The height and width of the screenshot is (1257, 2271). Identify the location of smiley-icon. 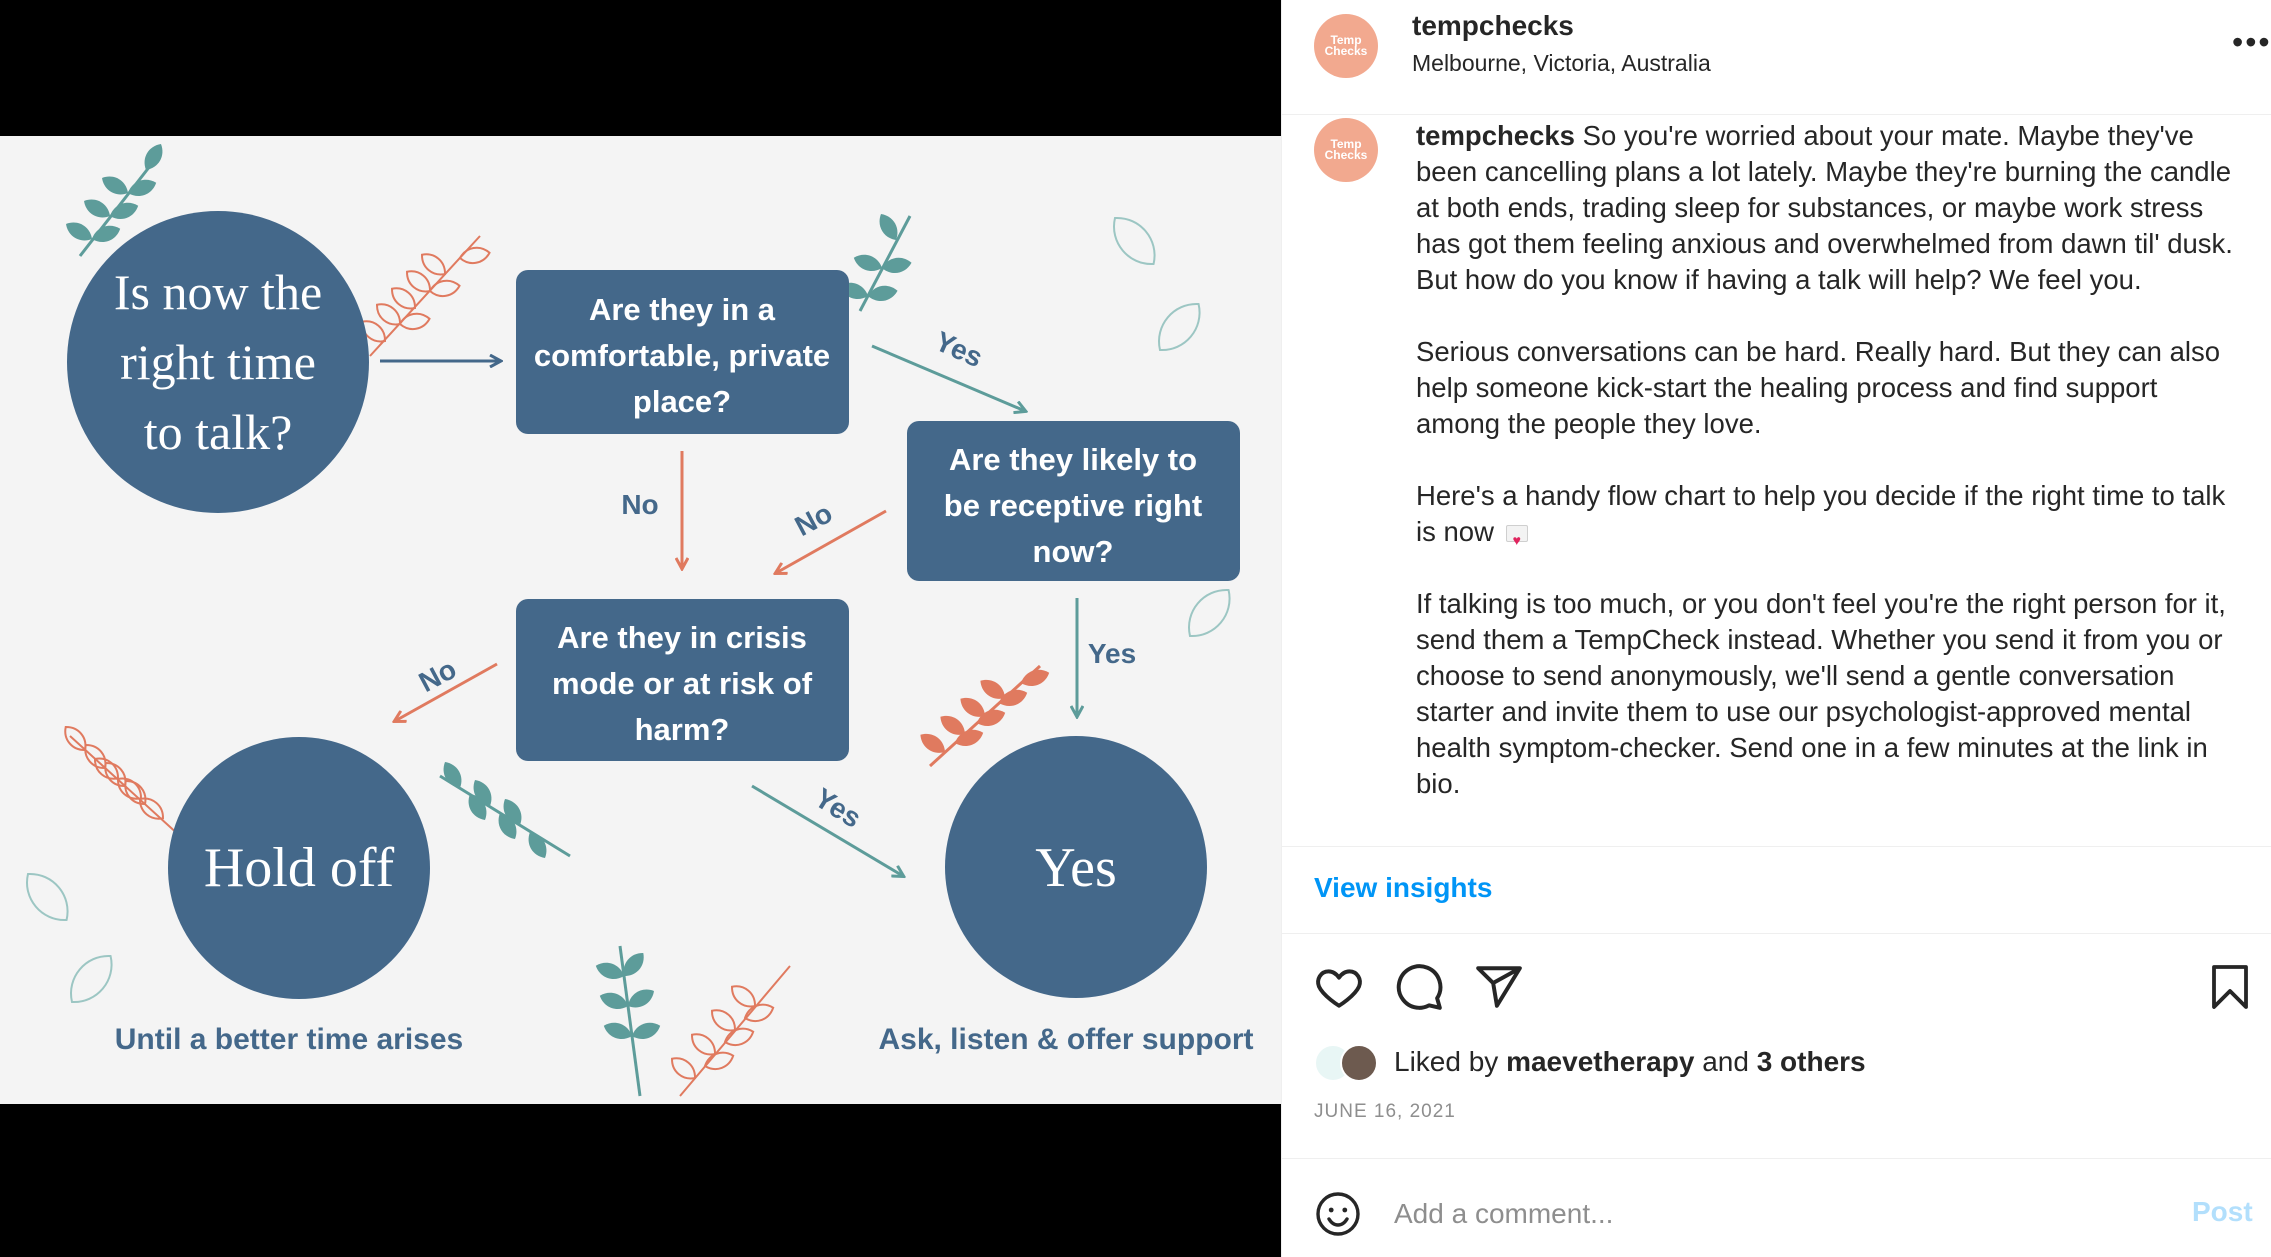
(1338, 1214).